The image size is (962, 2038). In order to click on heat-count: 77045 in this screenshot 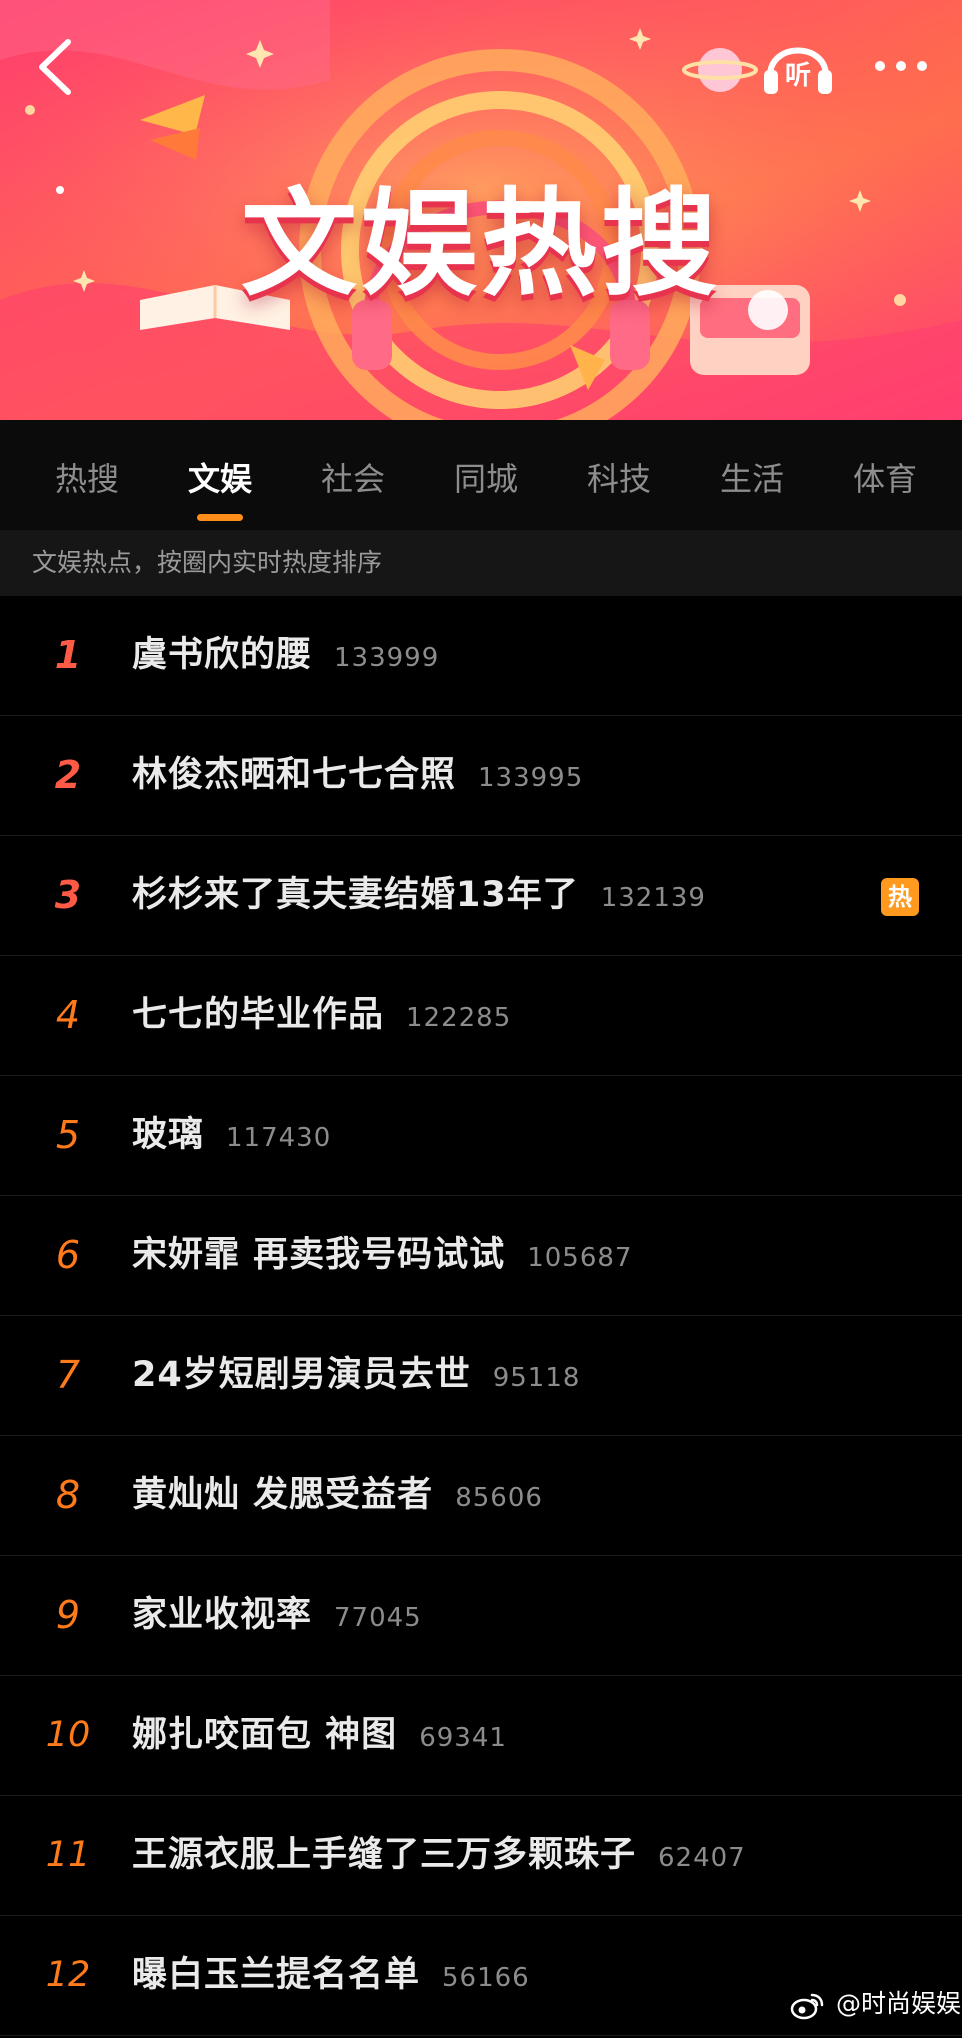, I will do `click(378, 1618)`.